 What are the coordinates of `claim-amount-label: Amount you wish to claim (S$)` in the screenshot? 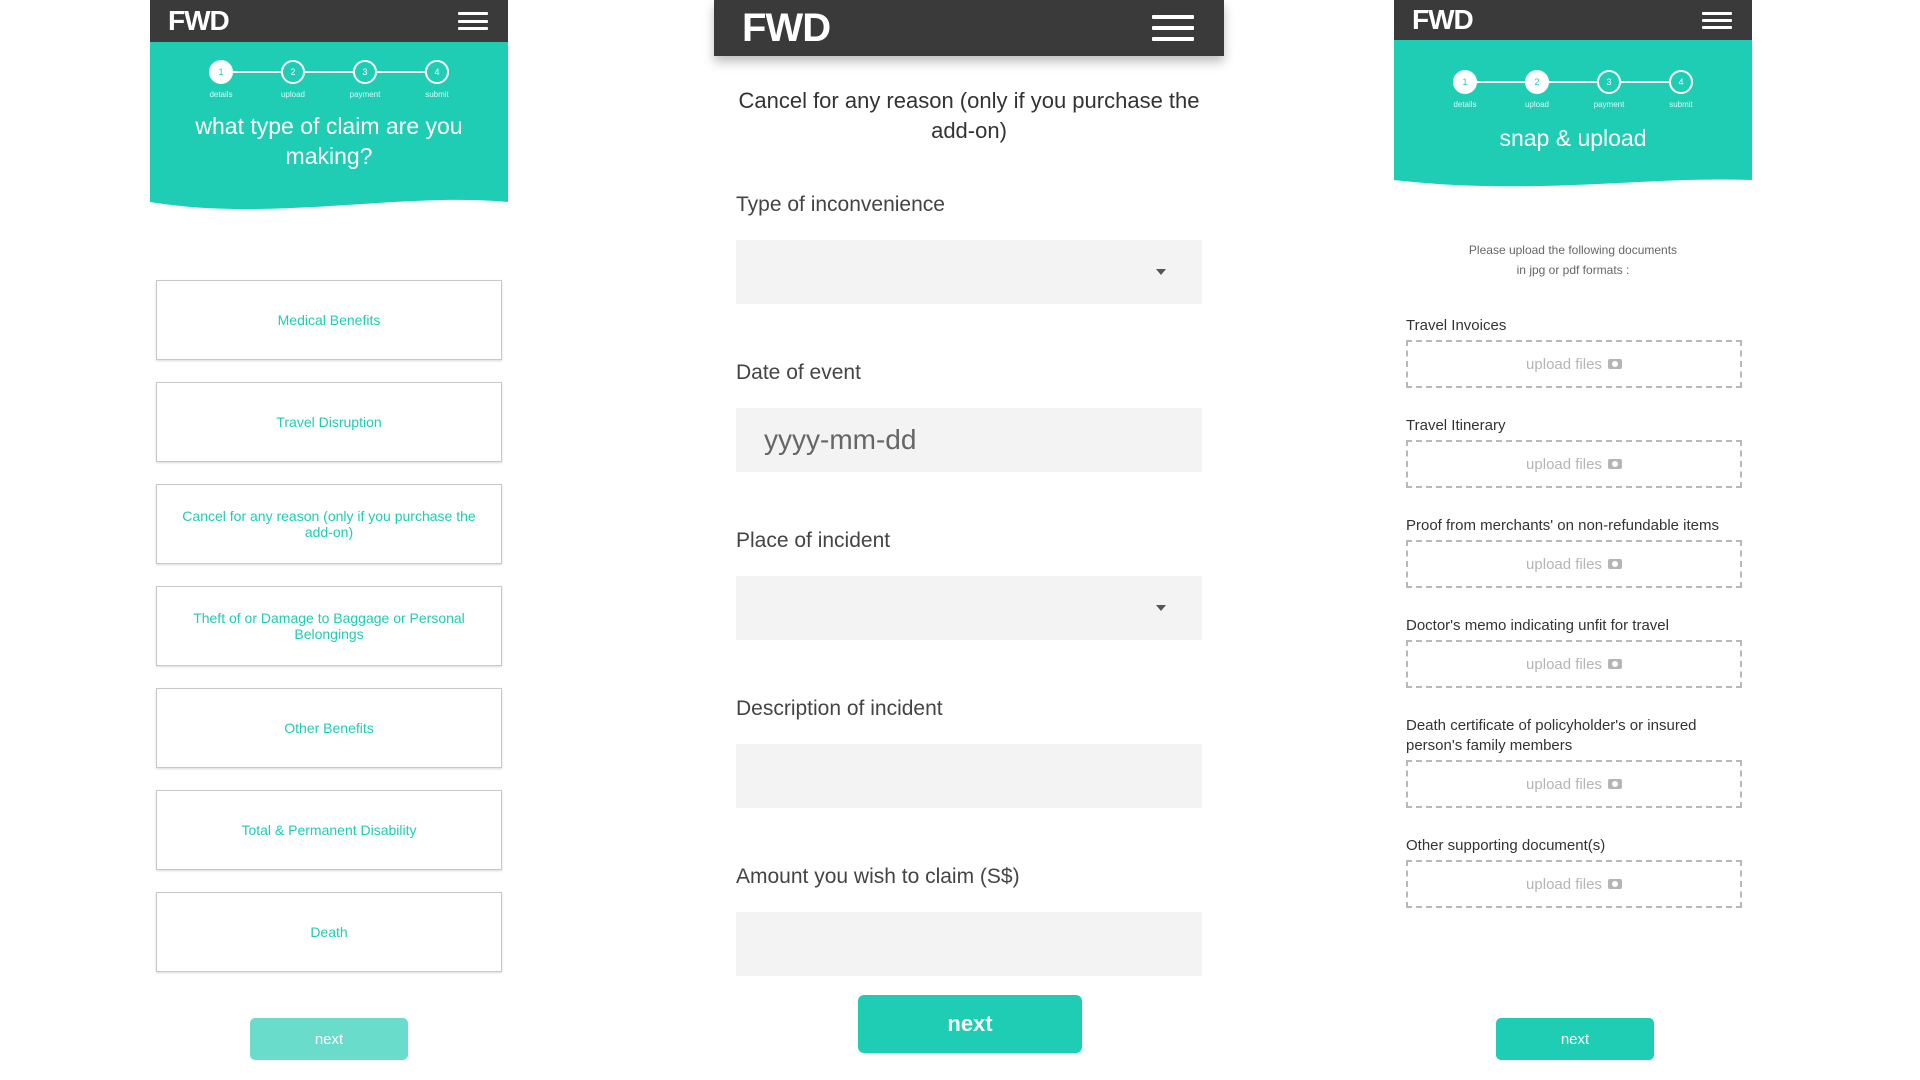 It's located at (878, 876).